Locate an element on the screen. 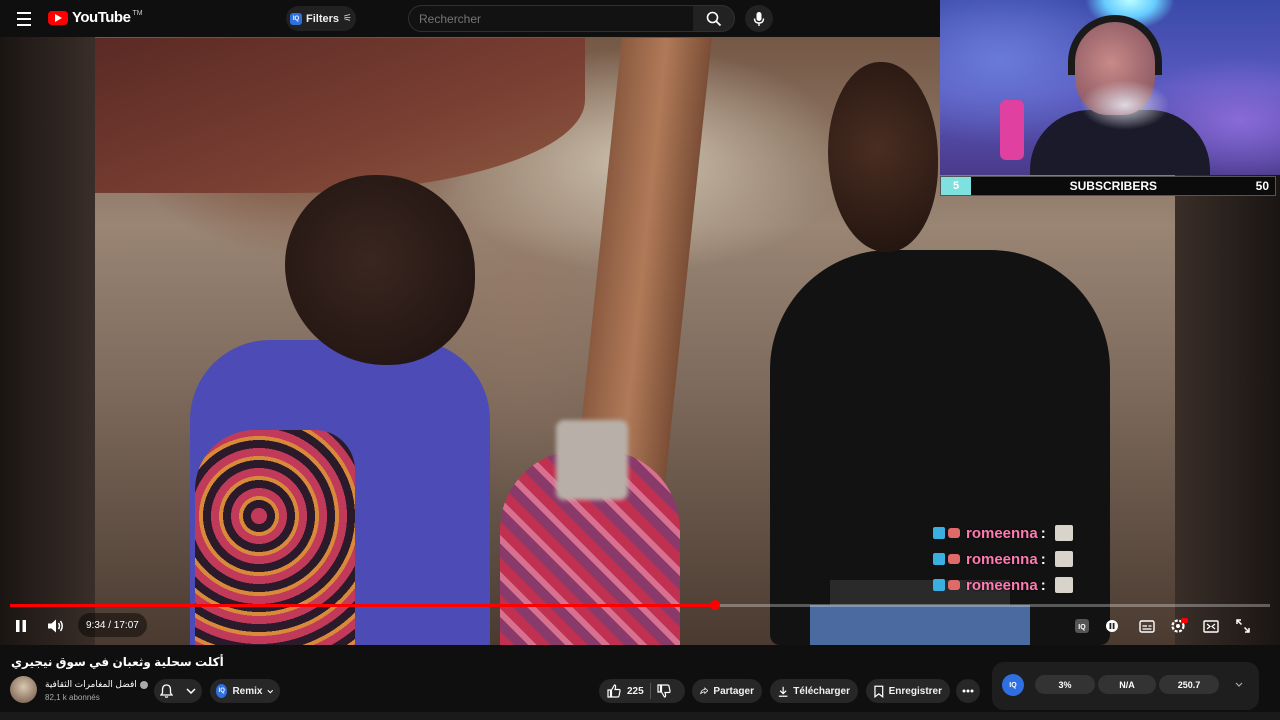 Image resolution: width=1280 pixels, height=720 pixels. video-man-sleeve is located at coordinates (275, 537).